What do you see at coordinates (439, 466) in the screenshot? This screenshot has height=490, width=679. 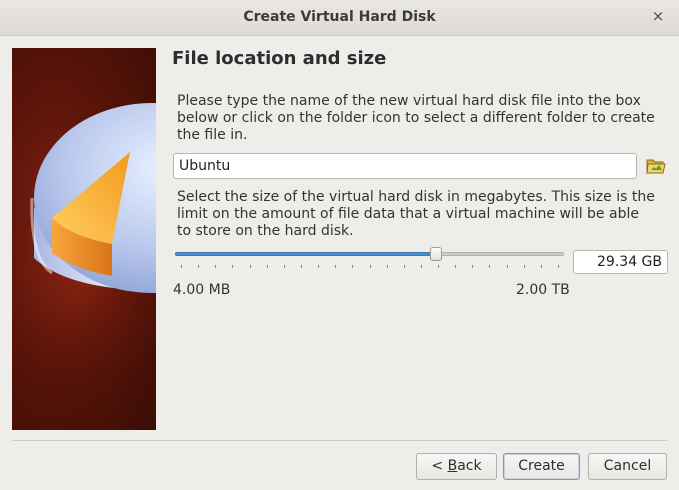 I see `back-prefix: <` at bounding box center [439, 466].